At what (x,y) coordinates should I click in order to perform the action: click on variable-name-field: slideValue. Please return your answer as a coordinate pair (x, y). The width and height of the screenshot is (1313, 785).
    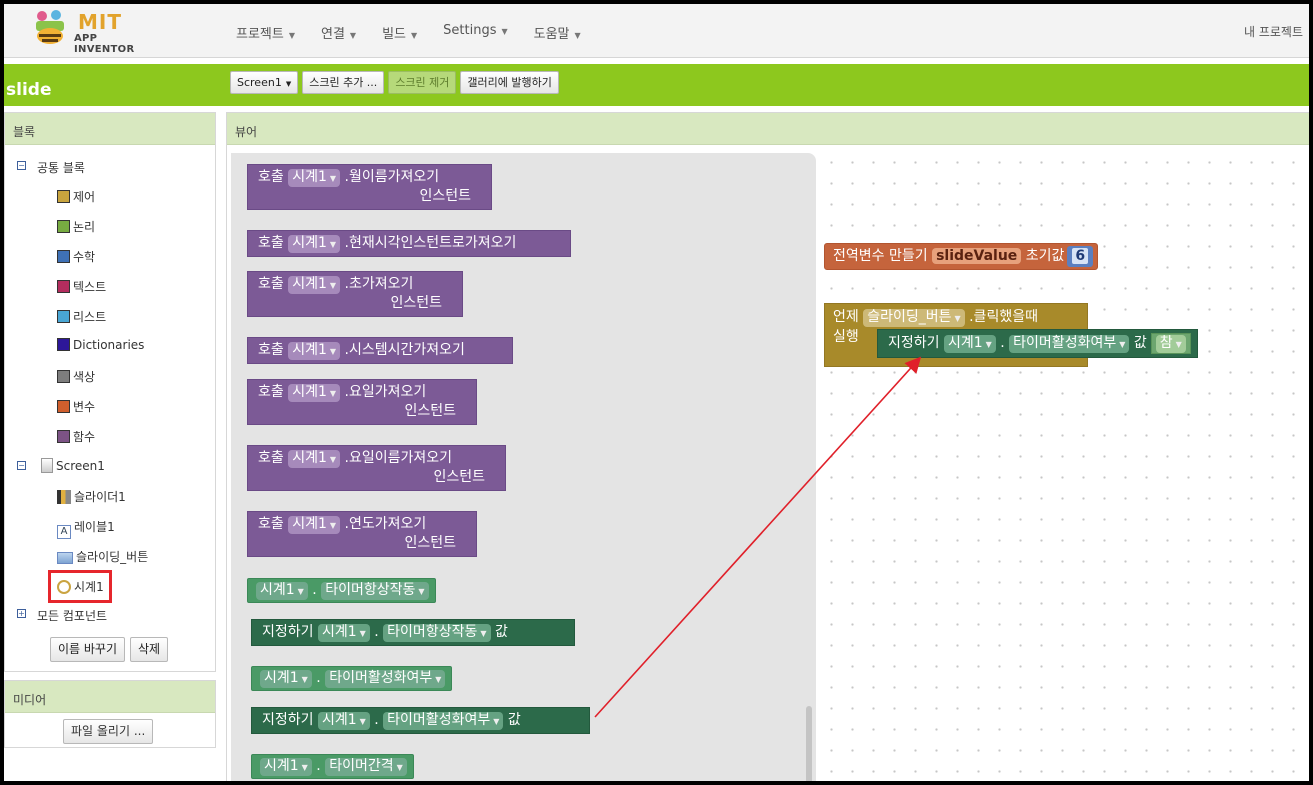
    Looking at the image, I should click on (977, 256).